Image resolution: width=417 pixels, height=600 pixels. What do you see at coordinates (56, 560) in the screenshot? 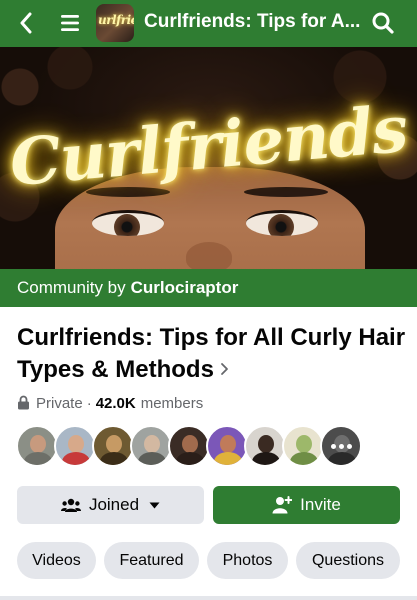
I see `tab-videos: Videos` at bounding box center [56, 560].